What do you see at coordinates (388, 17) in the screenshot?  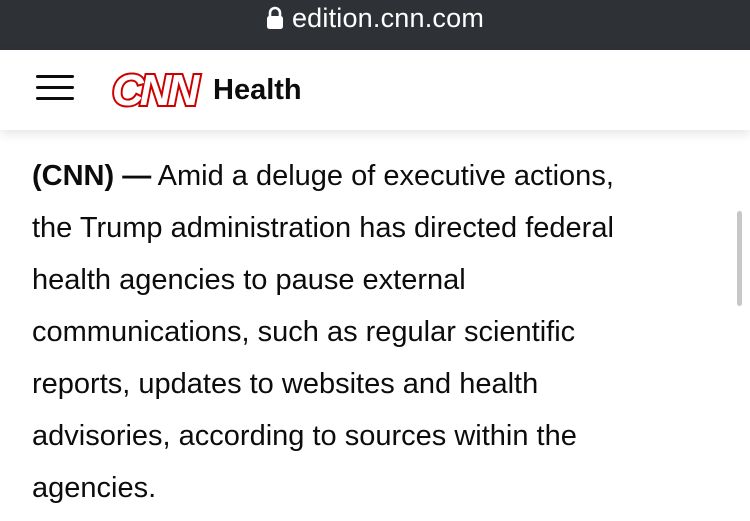 I see `url-text: edition.cnn.com` at bounding box center [388, 17].